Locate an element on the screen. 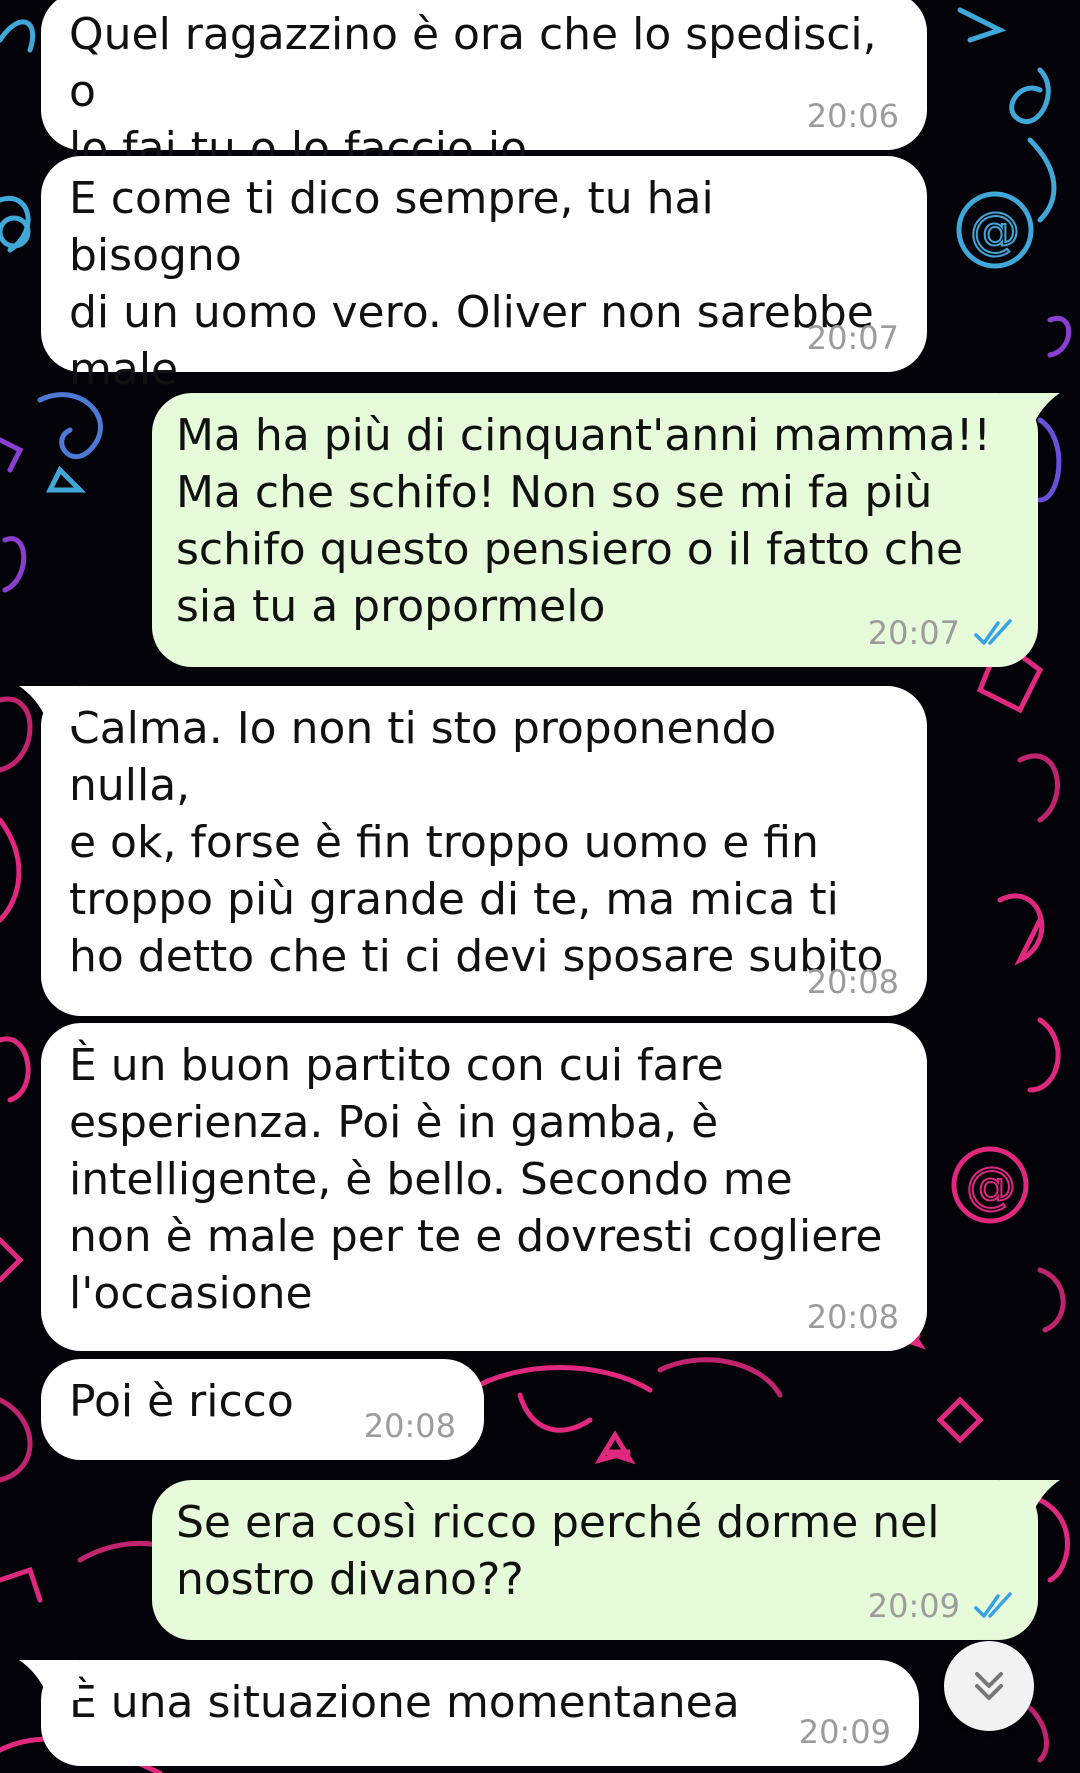  message-incoming: Poi è ricco 20:08 is located at coordinates (262, 1409).